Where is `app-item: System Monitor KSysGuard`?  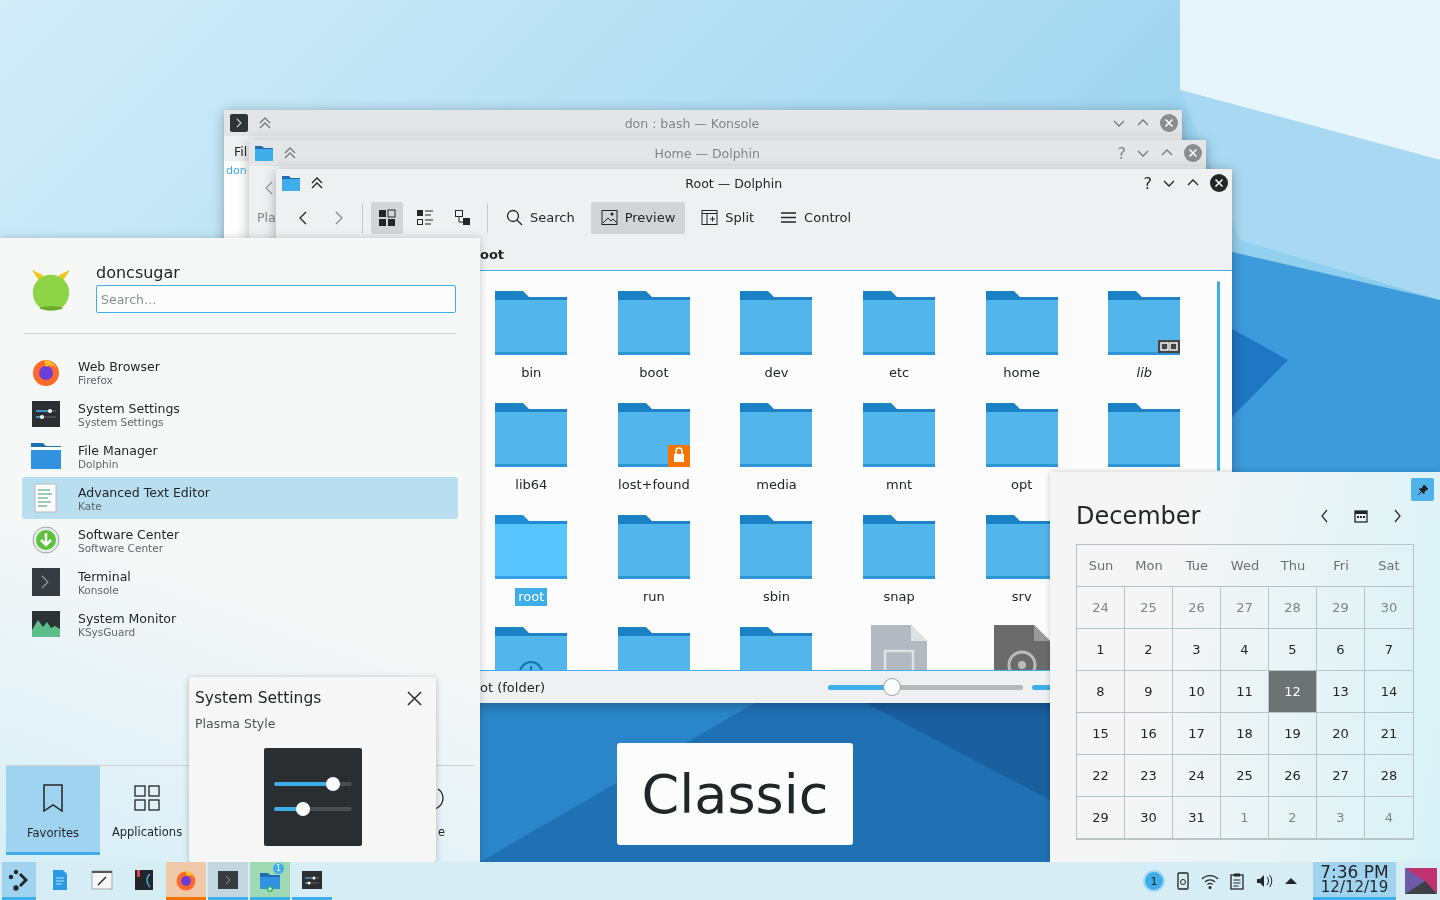
app-item: System Monitor KSysGuard is located at coordinates (240, 624).